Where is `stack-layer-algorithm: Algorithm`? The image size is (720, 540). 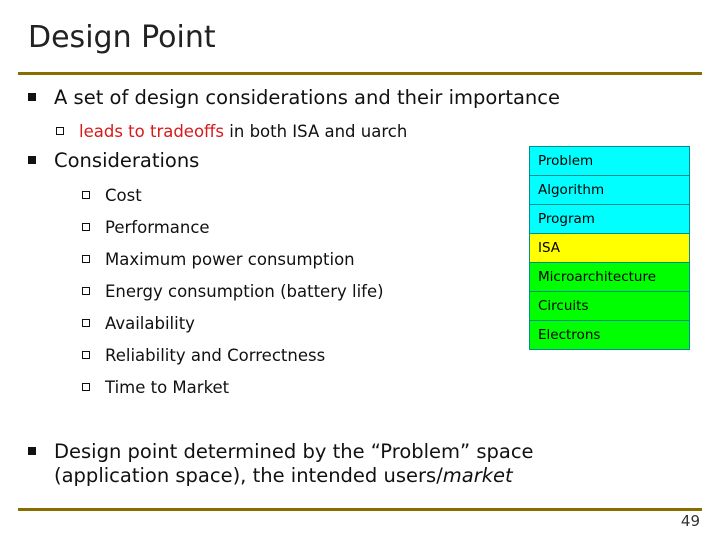 stack-layer-algorithm: Algorithm is located at coordinates (609, 190).